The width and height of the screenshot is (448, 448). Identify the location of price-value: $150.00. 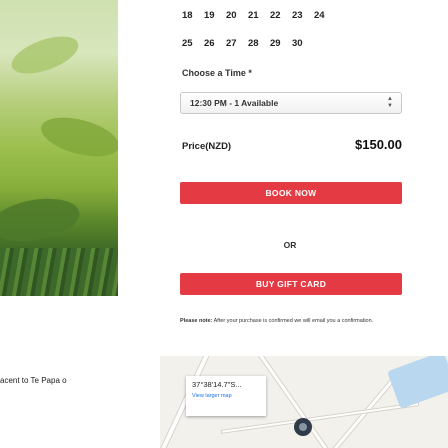
(378, 144).